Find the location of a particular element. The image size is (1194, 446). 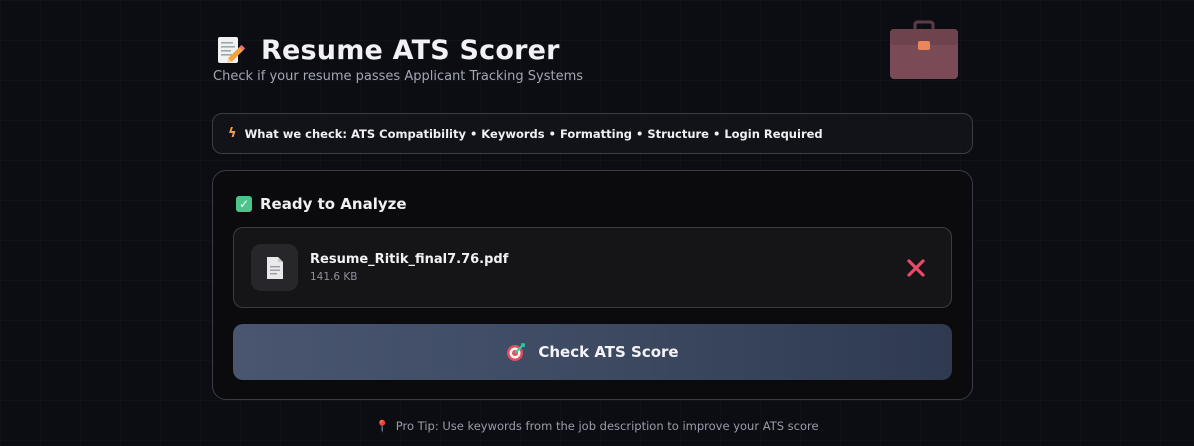

pushpin-icon: 📍 is located at coordinates (382, 426).